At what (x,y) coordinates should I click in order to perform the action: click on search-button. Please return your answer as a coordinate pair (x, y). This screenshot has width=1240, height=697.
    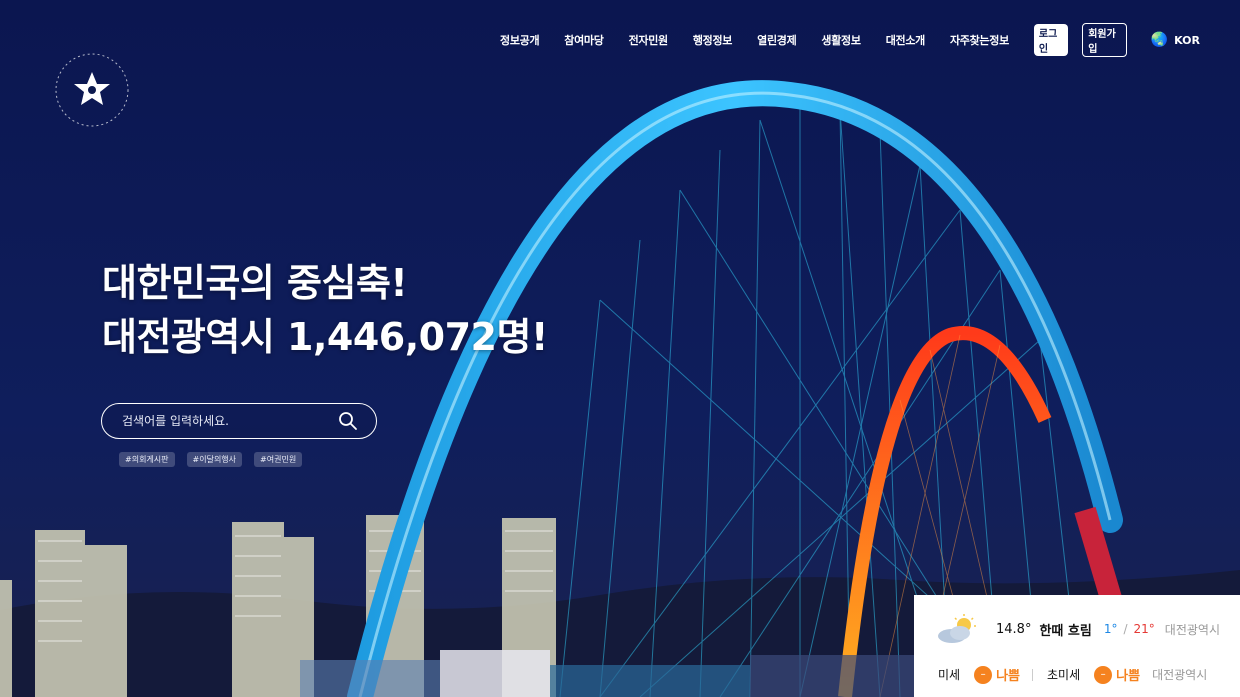
    Looking at the image, I should click on (348, 421).